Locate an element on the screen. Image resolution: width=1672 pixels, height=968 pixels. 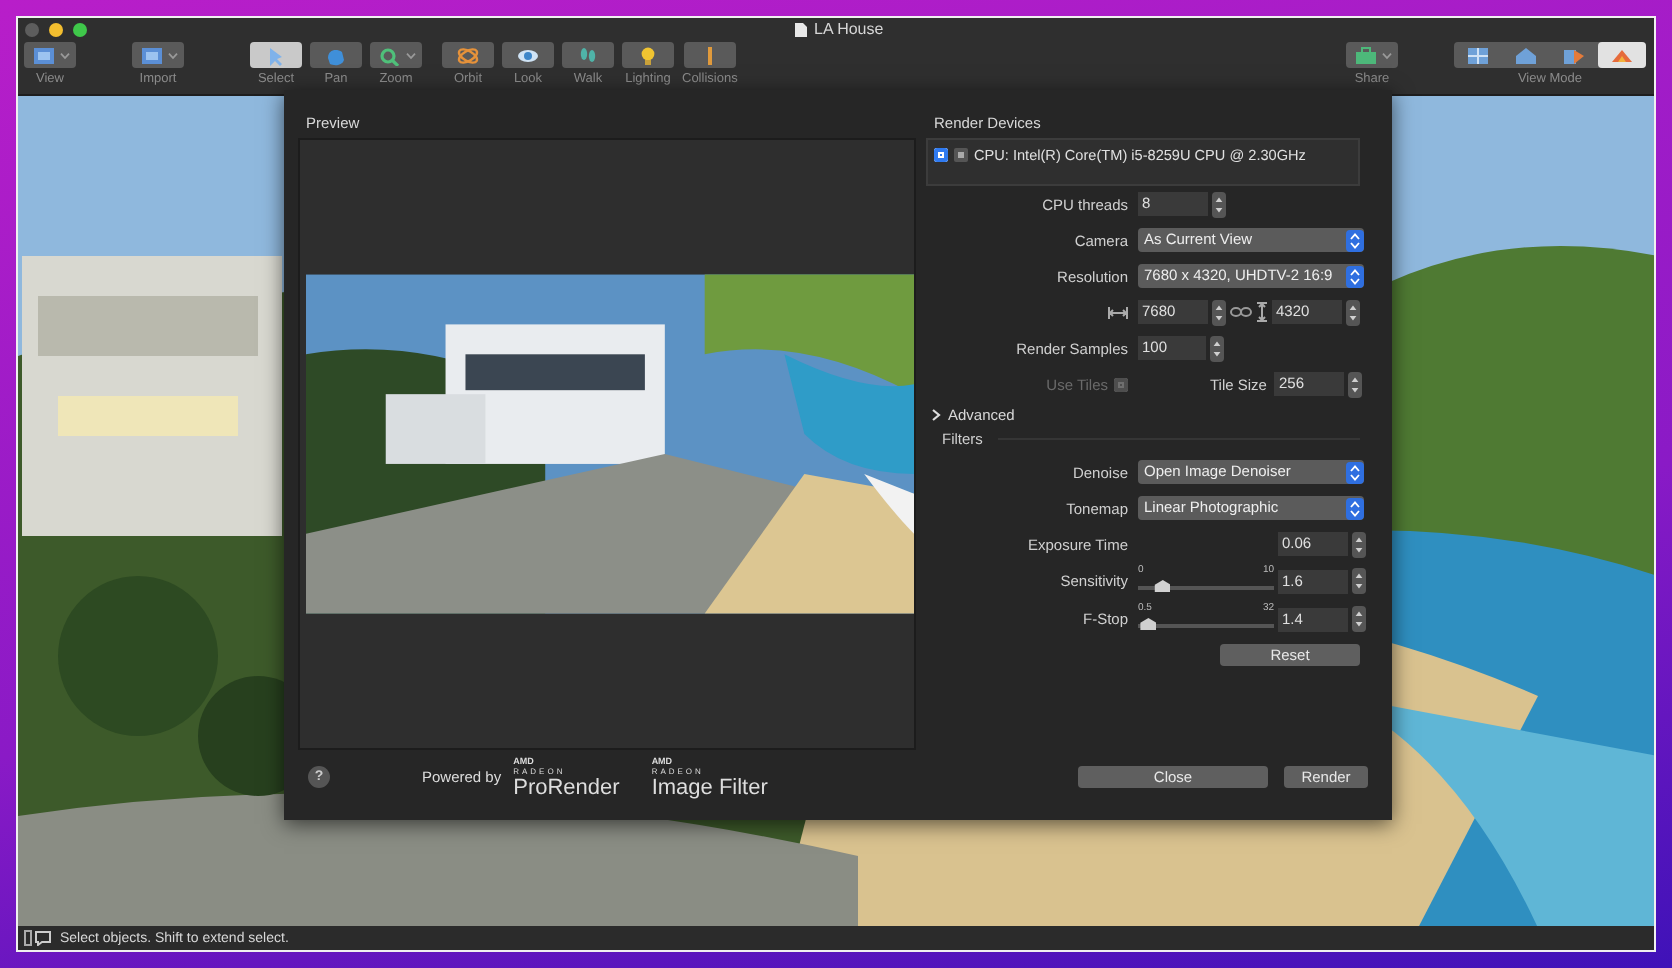
magnifier-icon is located at coordinates (389, 55).